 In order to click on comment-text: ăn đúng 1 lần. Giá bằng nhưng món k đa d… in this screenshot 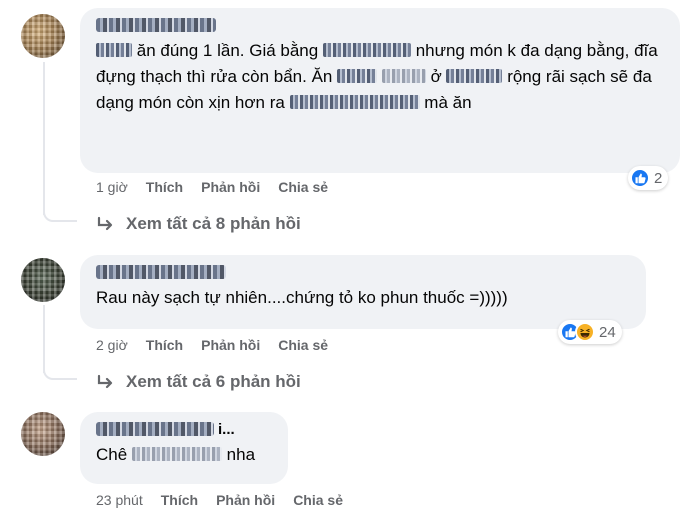, I will do `click(381, 77)`.